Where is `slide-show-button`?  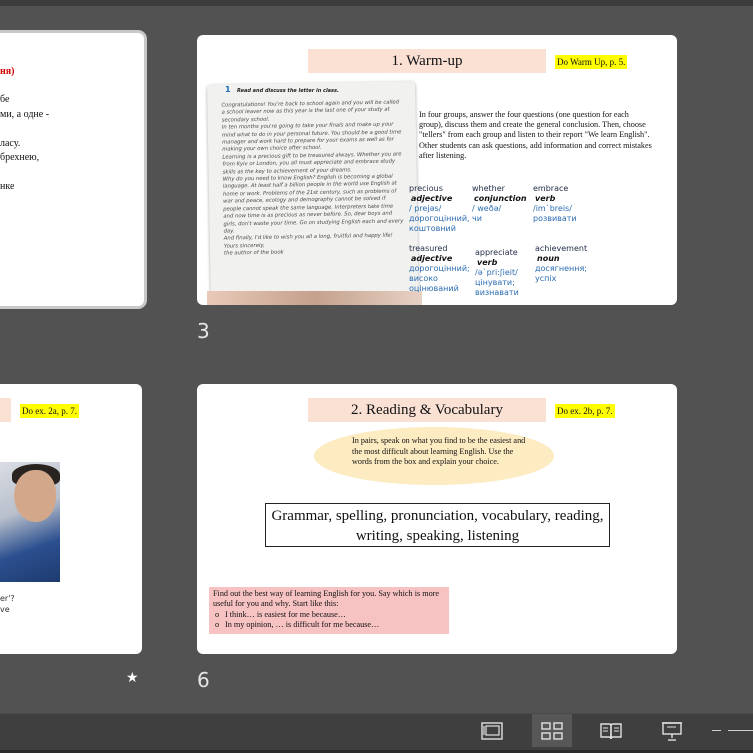 slide-show-button is located at coordinates (672, 730).